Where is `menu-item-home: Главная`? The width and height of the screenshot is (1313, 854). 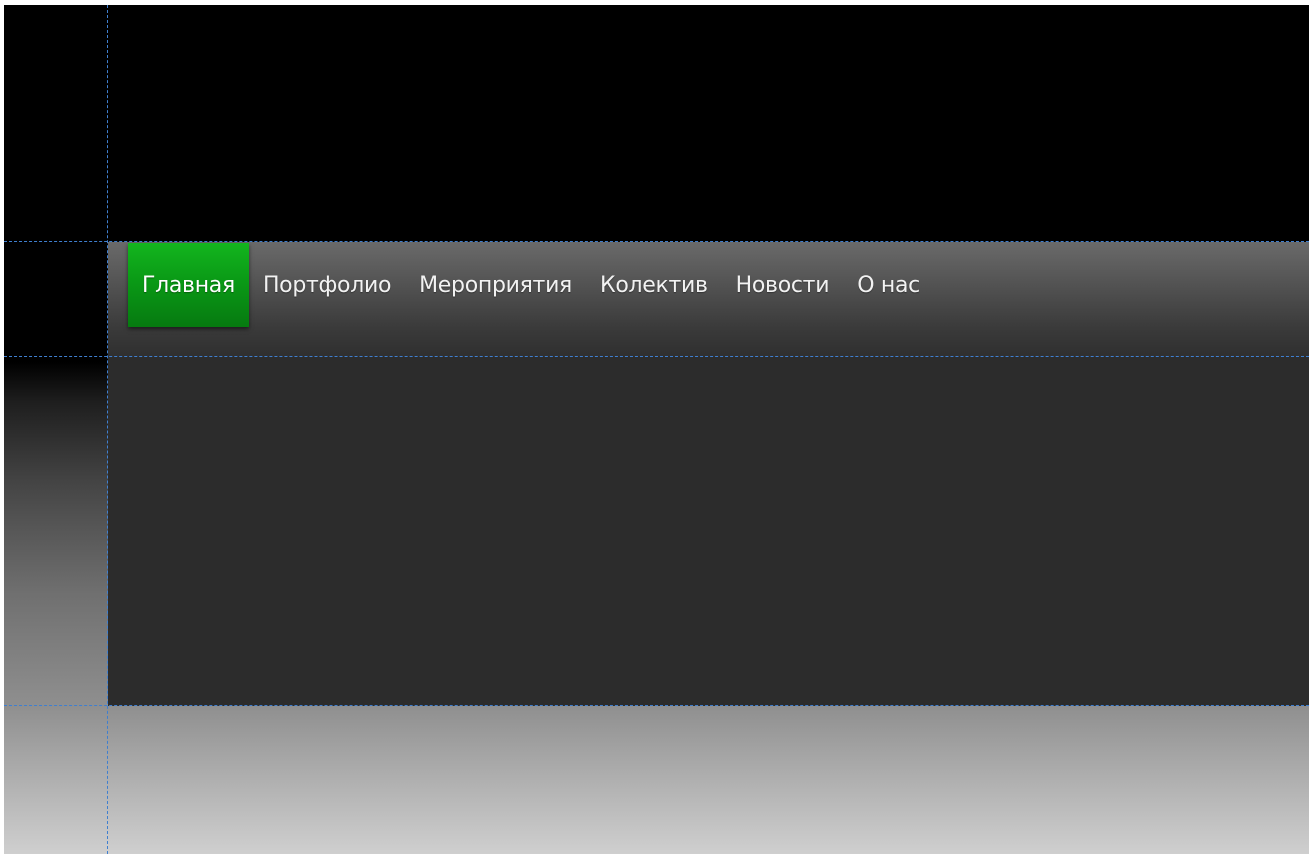
menu-item-home: Главная is located at coordinates (188, 285).